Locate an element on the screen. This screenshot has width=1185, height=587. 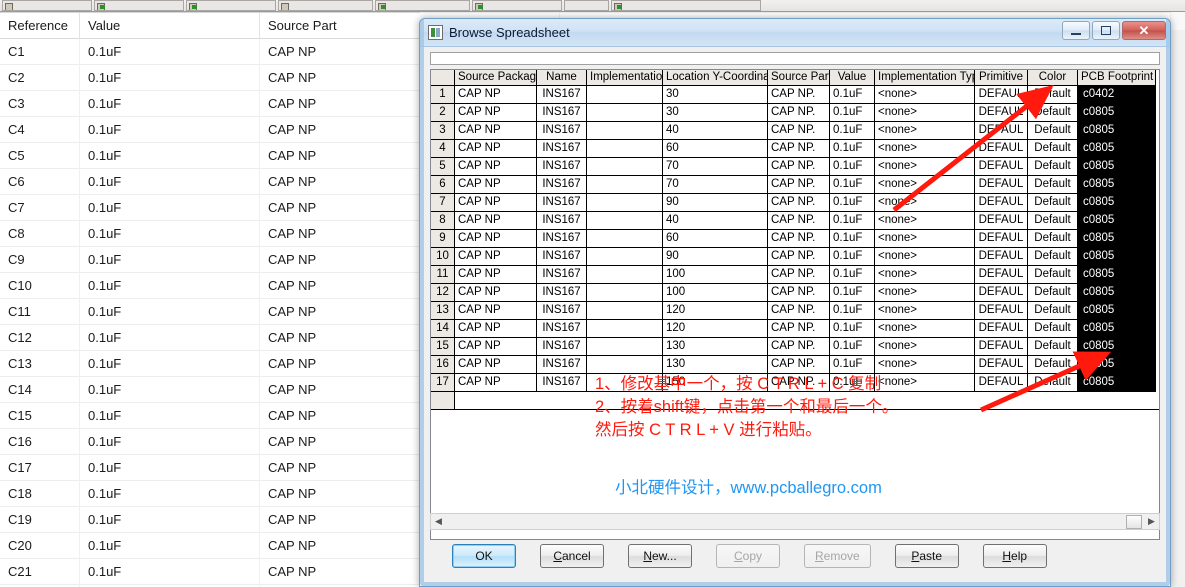
ok-button: OK is located at coordinates (484, 556).